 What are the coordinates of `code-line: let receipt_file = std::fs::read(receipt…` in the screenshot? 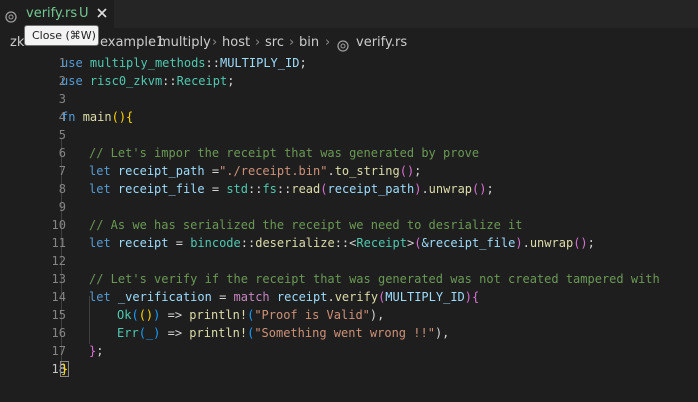 It's located at (291, 189).